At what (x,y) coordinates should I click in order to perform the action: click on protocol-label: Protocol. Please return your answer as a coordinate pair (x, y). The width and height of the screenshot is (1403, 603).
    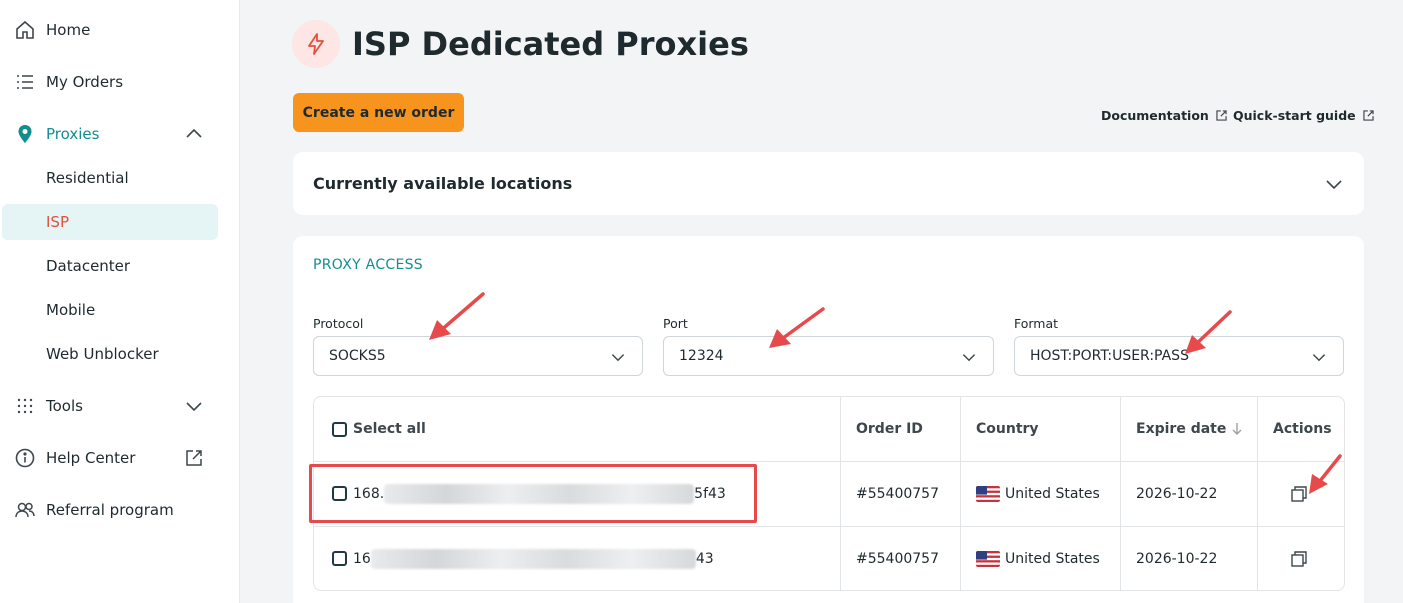
    Looking at the image, I should click on (338, 323).